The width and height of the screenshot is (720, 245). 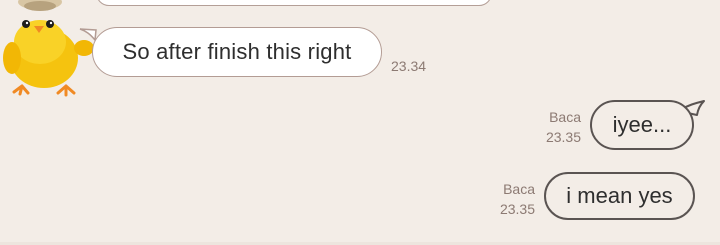 I want to click on incoming-message-bubble: So after finish this right, so click(x=237, y=52).